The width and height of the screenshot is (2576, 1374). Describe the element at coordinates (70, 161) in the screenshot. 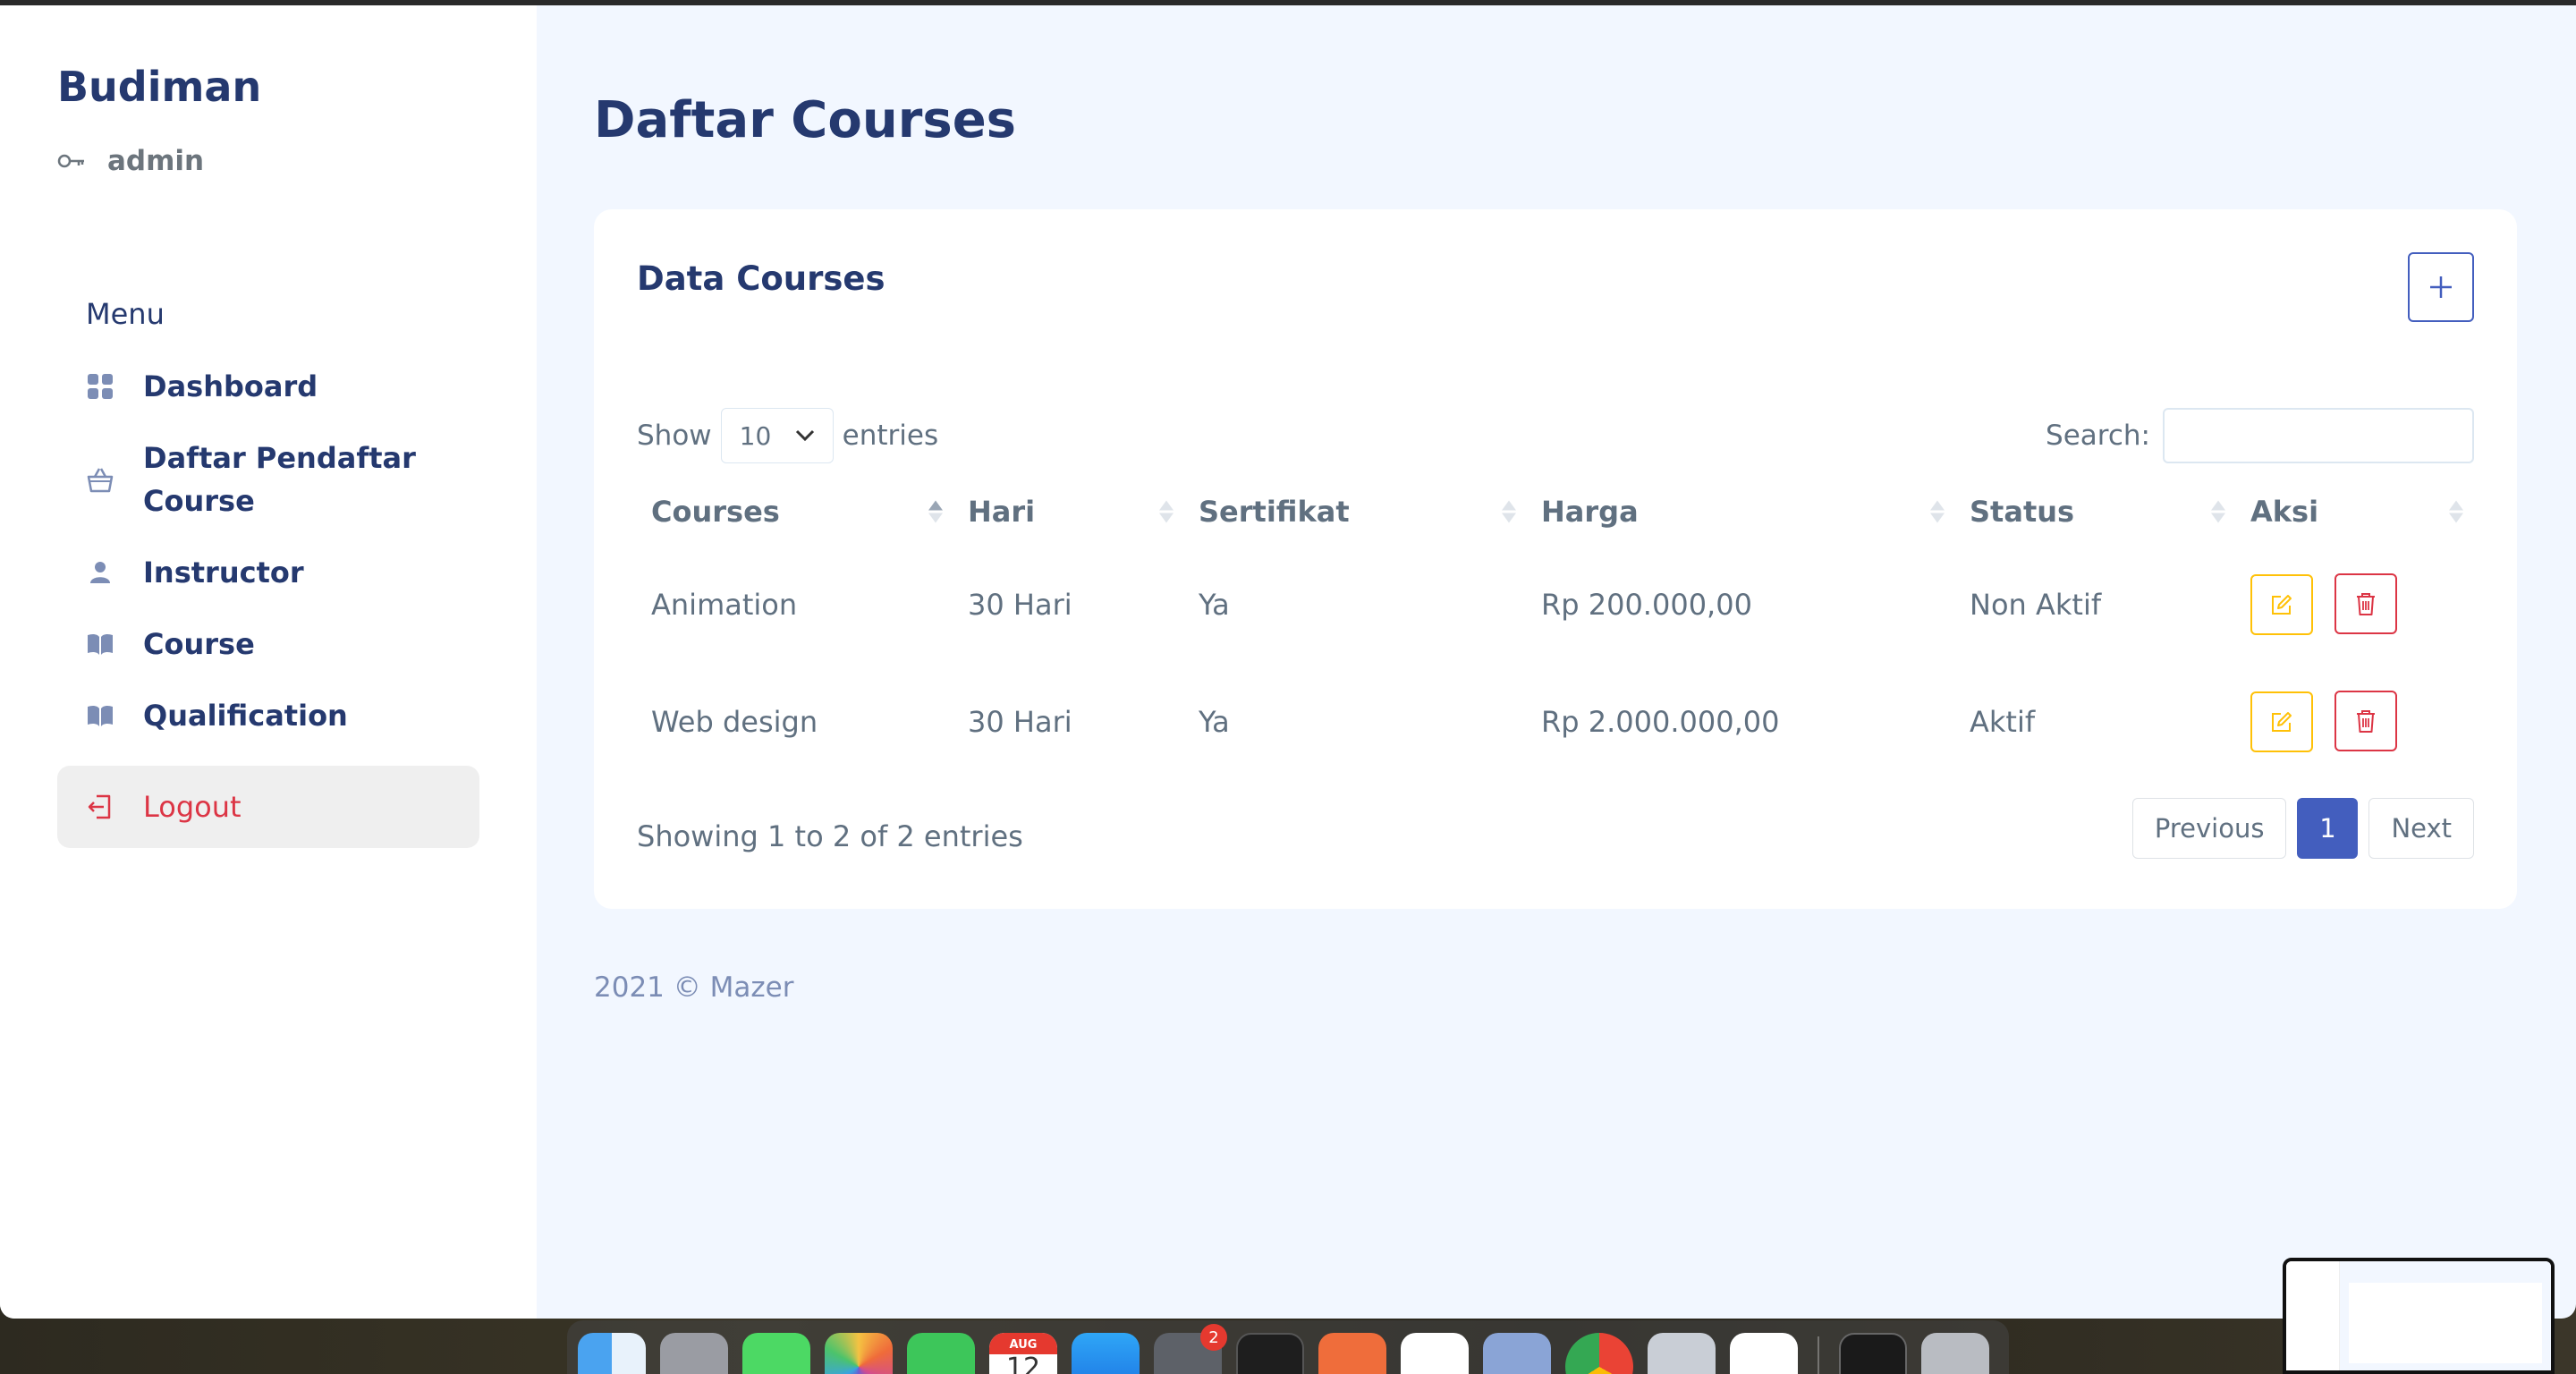

I see `key-icon` at that location.